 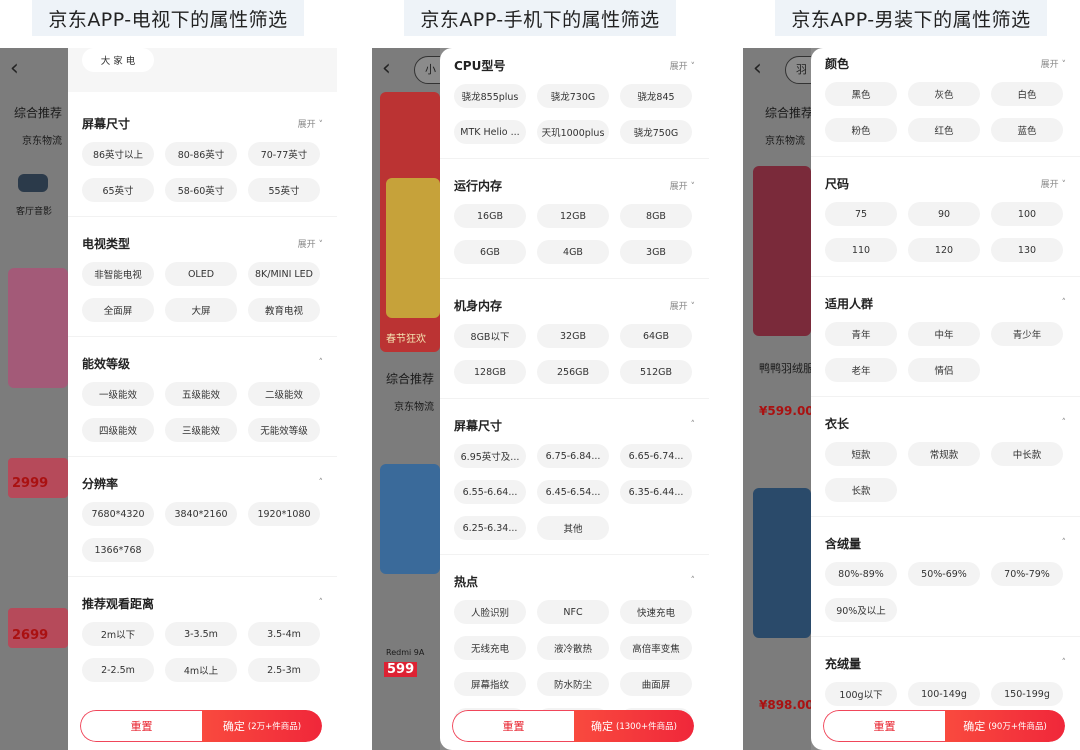 I want to click on section-header: 屏幕尺寸 ˄, so click(x=574, y=425).